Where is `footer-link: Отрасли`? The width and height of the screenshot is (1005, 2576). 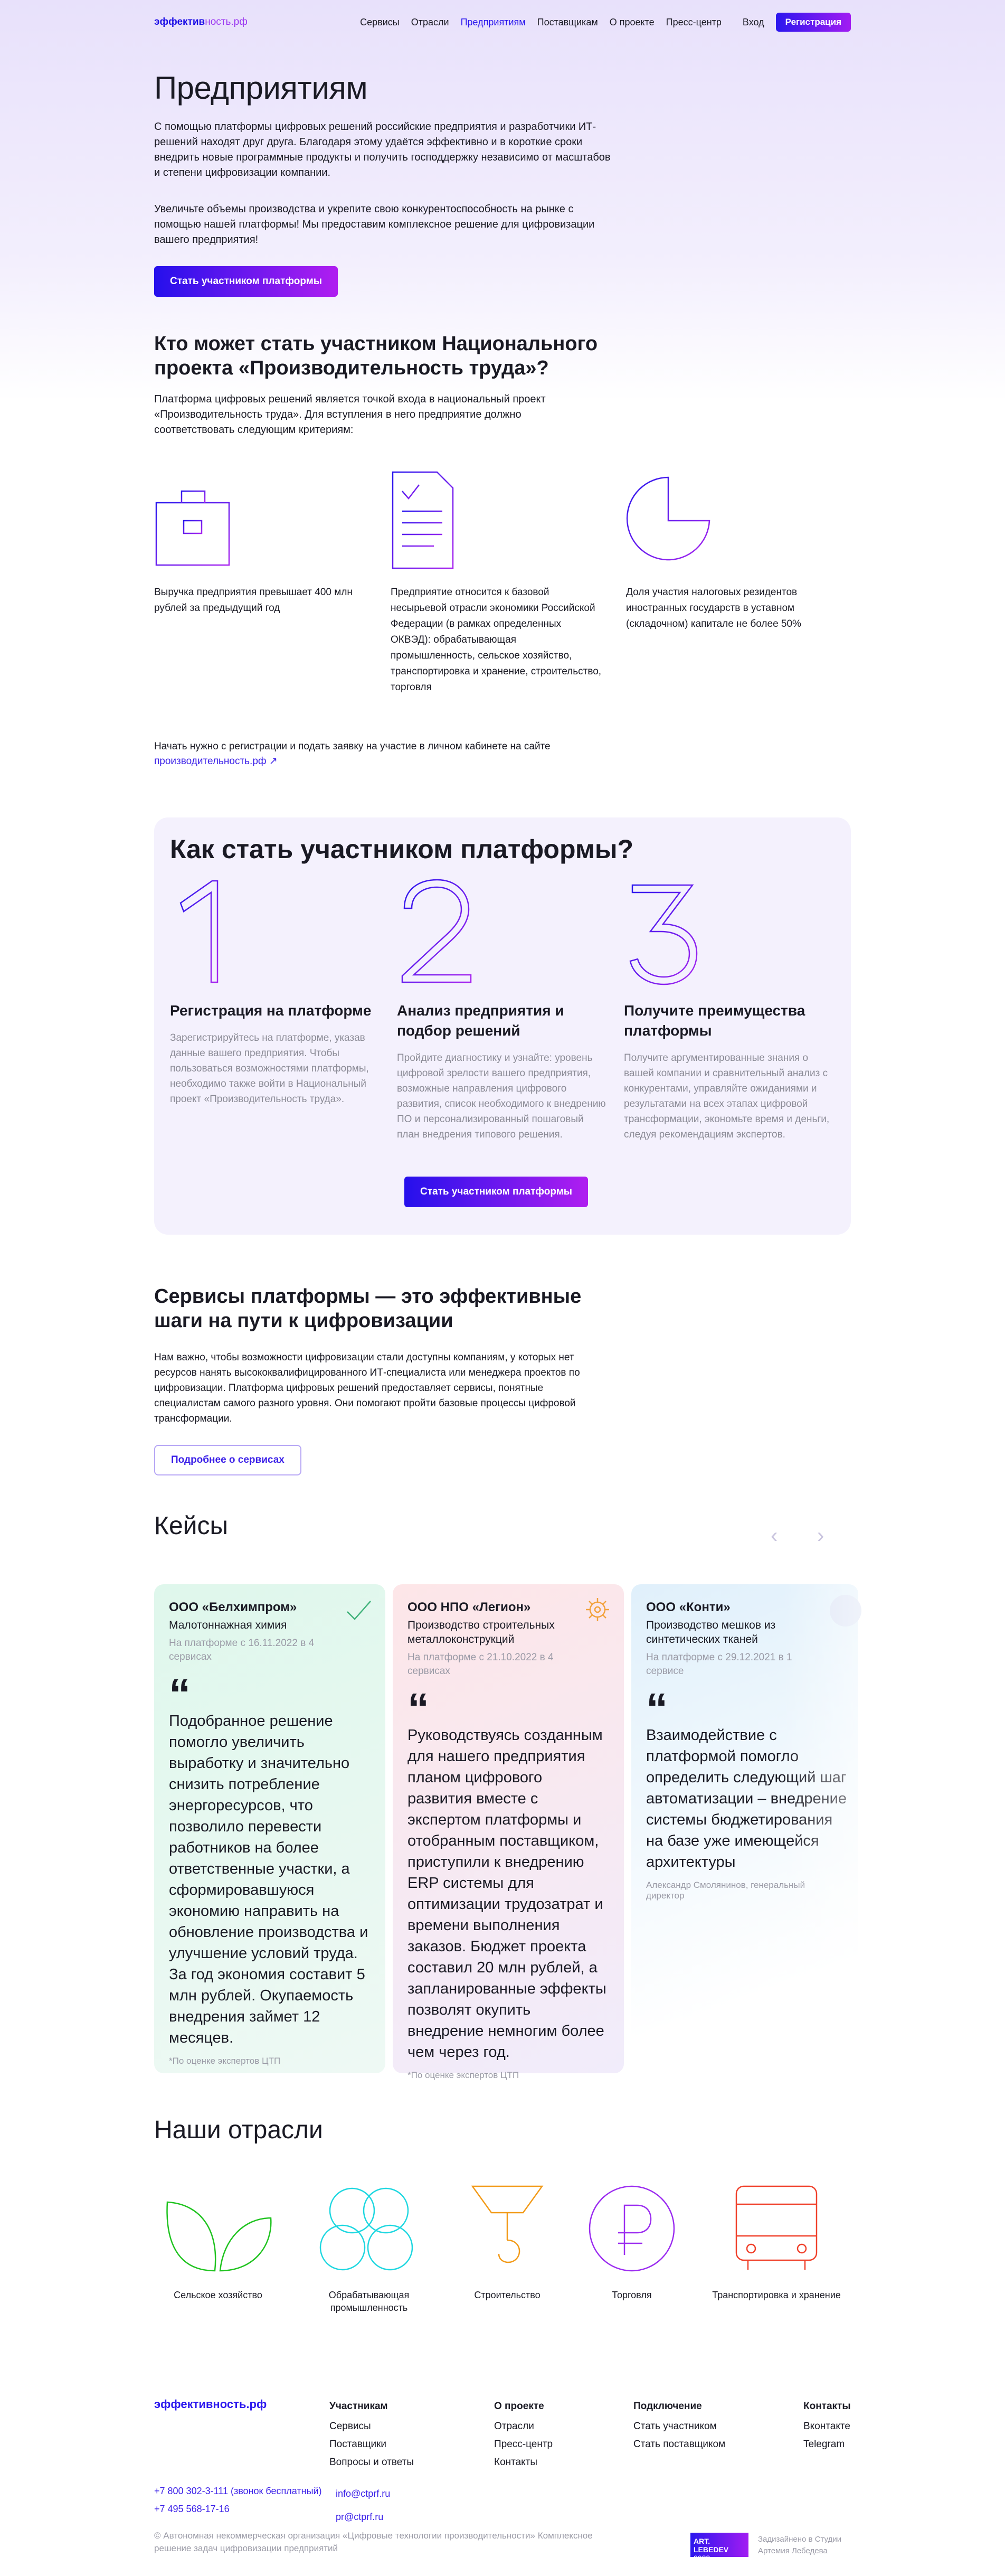 footer-link: Отрасли is located at coordinates (523, 2427).